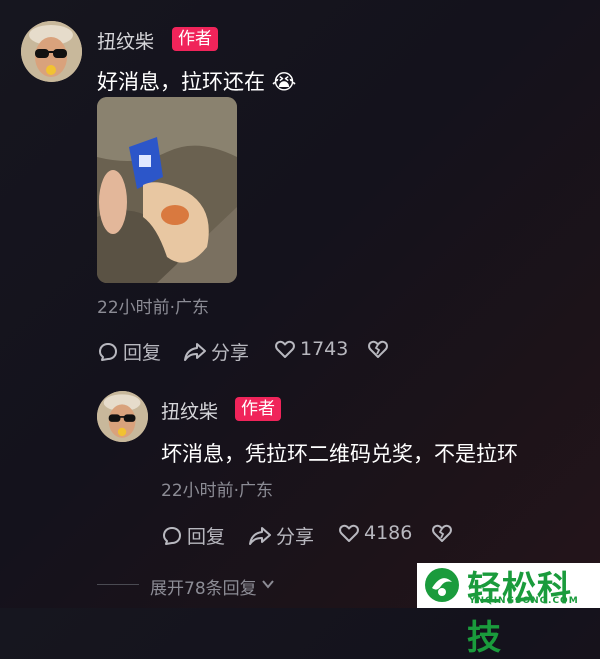 The image size is (600, 659). What do you see at coordinates (118, 584) in the screenshot?
I see `expand-divider` at bounding box center [118, 584].